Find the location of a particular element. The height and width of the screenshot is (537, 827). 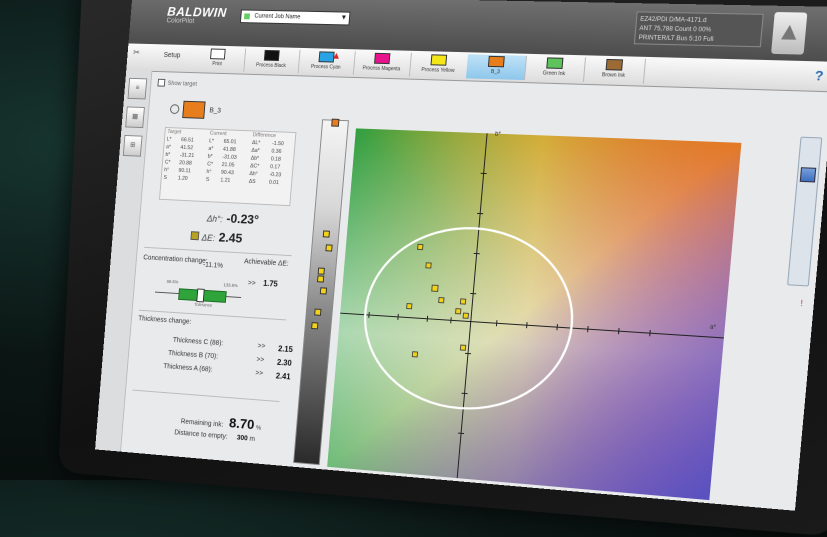

divider is located at coordinates (205, 396).